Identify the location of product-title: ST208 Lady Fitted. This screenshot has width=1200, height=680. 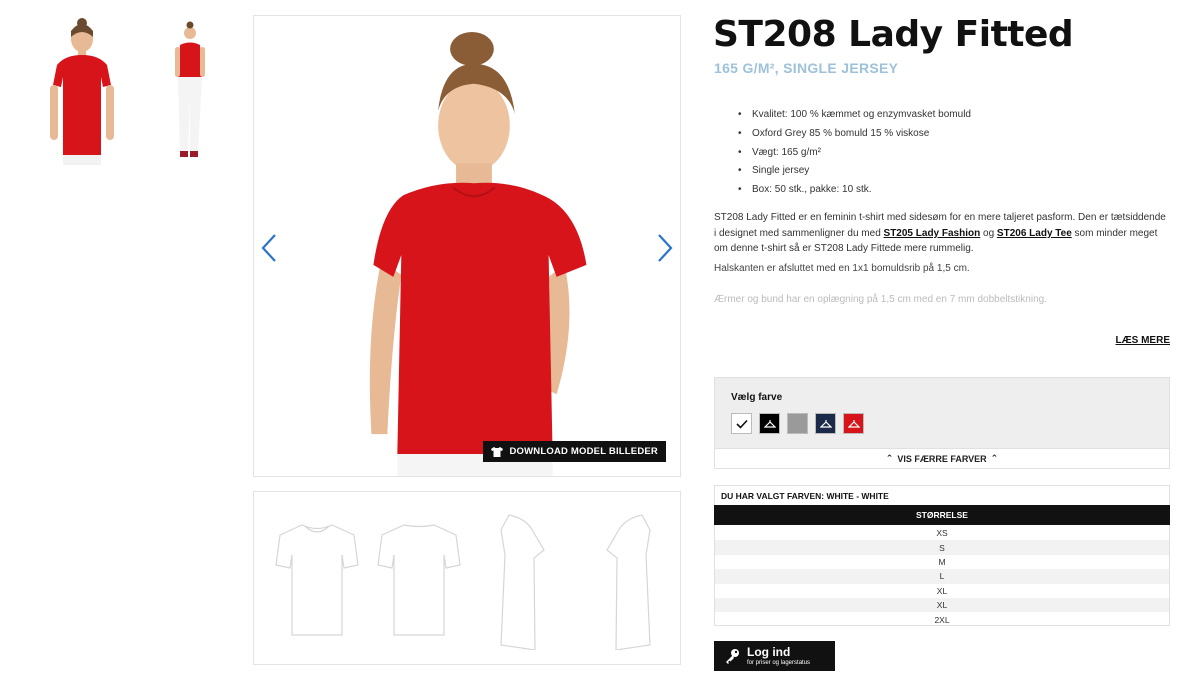
(893, 34).